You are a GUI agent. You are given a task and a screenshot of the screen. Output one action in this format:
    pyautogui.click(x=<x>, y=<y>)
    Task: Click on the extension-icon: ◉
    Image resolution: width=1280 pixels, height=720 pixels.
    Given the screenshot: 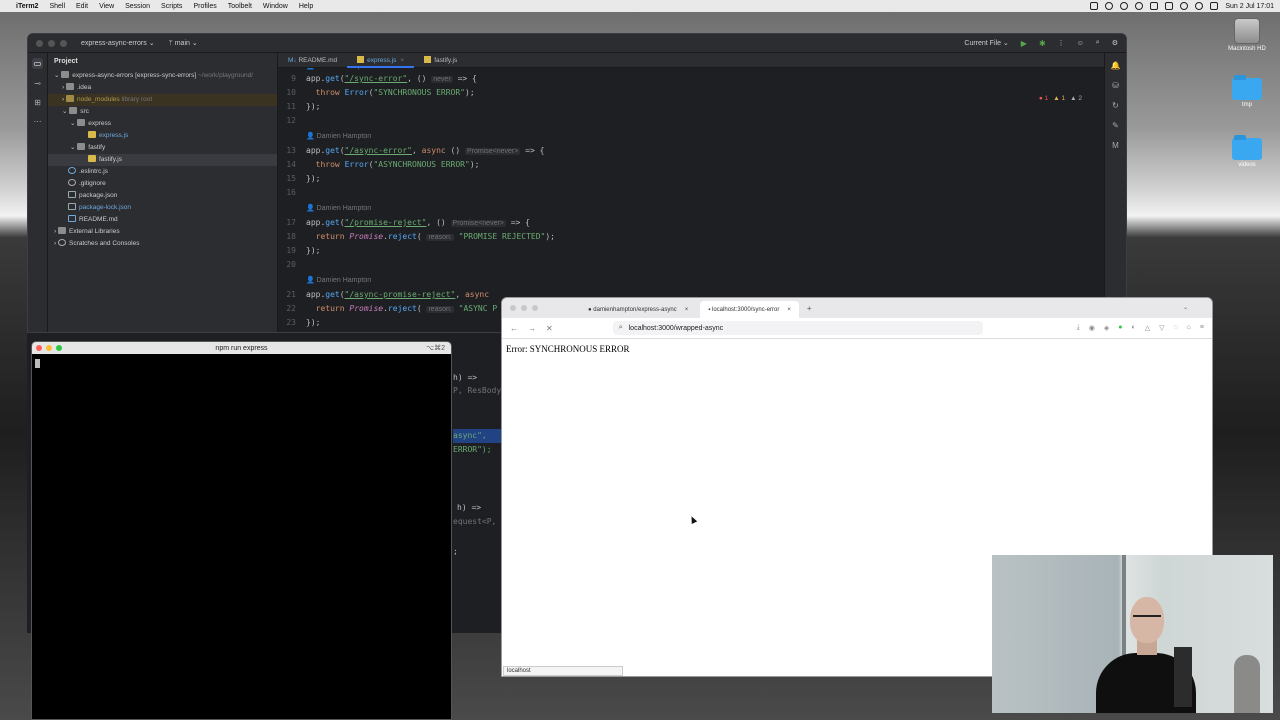 What is the action you would take?
    pyautogui.click(x=1092, y=328)
    